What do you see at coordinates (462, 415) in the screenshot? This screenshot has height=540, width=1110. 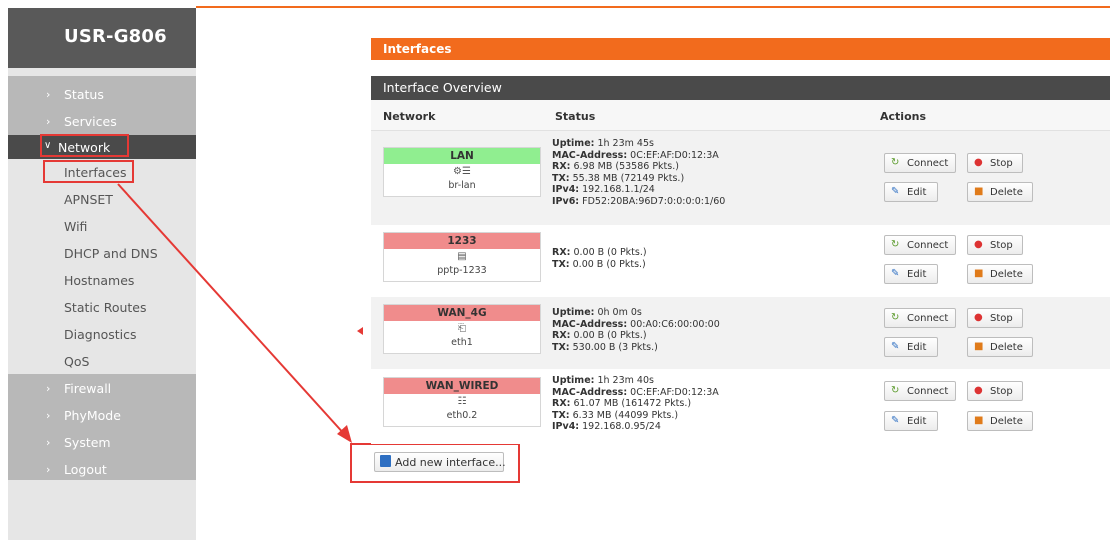 I see `interface-device: eth0.2` at bounding box center [462, 415].